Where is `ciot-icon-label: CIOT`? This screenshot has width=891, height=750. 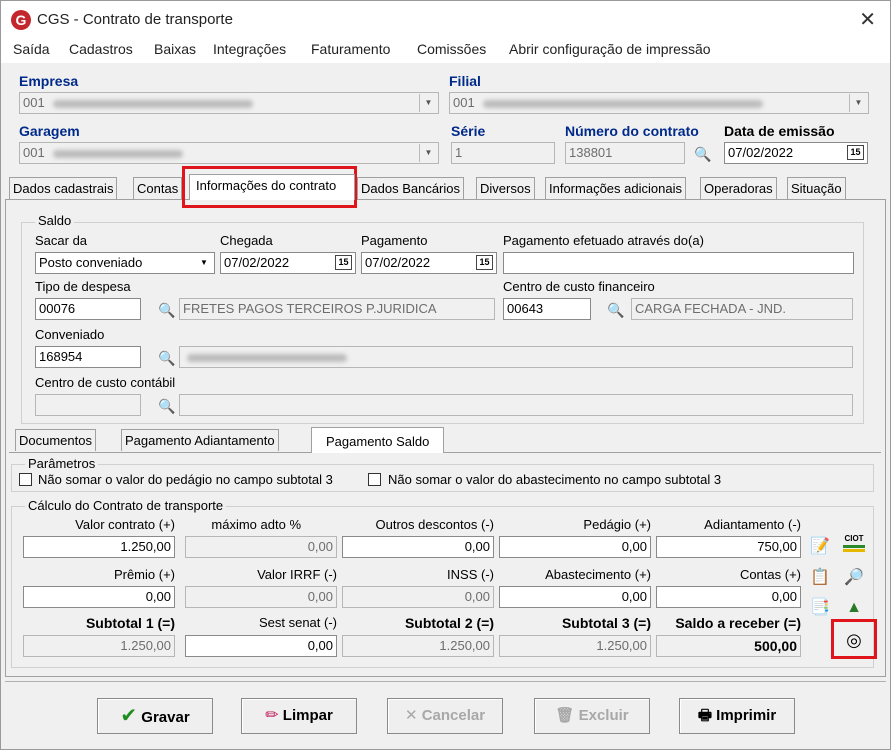 ciot-icon-label: CIOT is located at coordinates (854, 538).